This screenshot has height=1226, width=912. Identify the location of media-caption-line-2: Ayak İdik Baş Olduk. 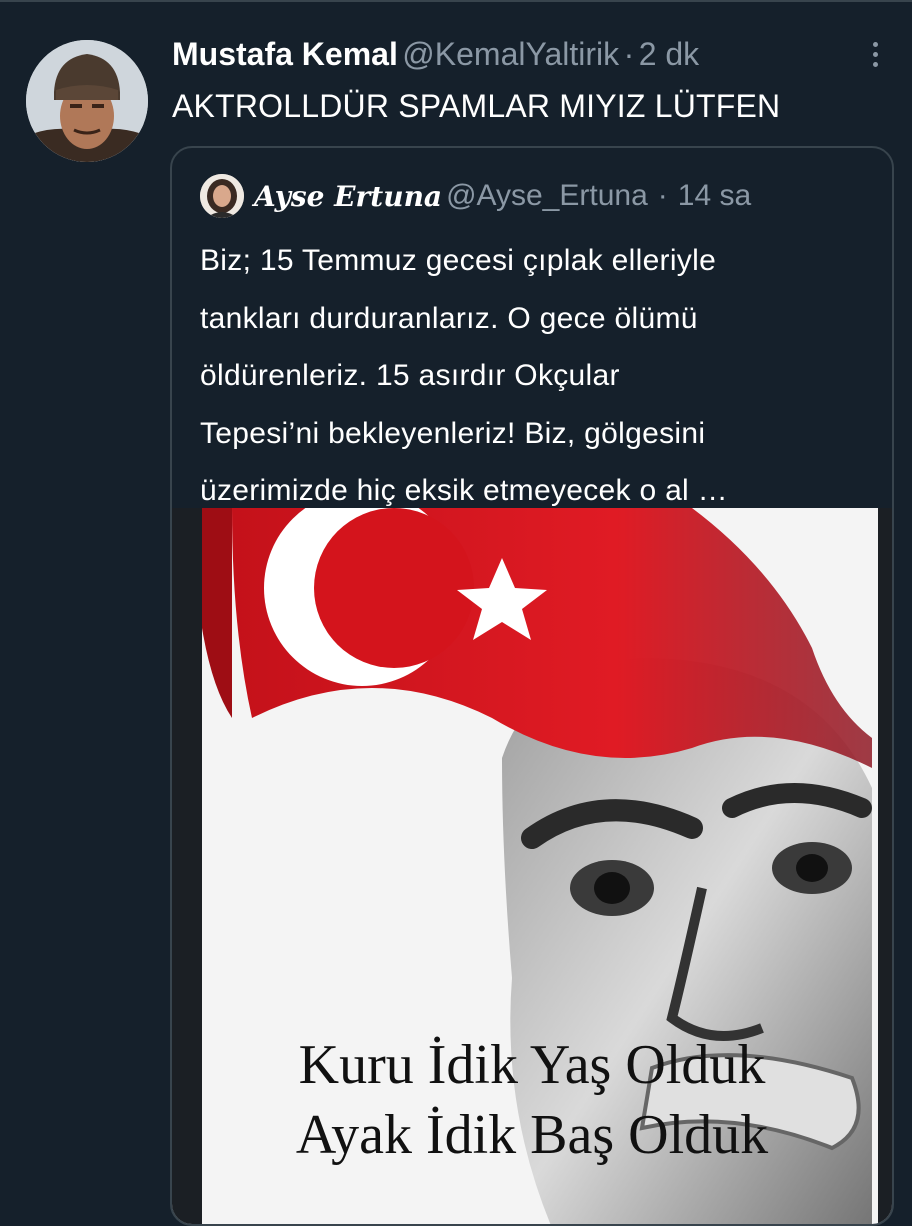
(532, 1135).